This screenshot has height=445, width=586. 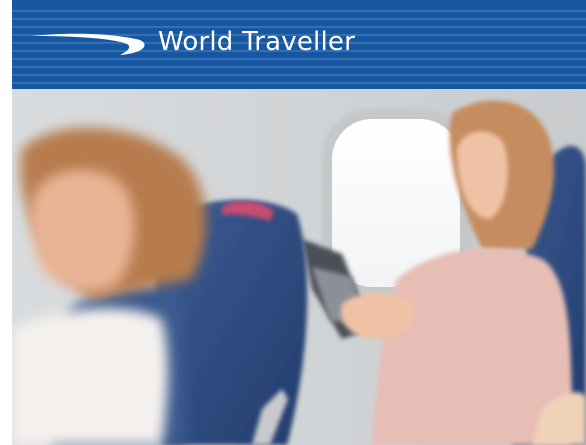 What do you see at coordinates (256, 42) in the screenshot?
I see `brand-title: World Traveller` at bounding box center [256, 42].